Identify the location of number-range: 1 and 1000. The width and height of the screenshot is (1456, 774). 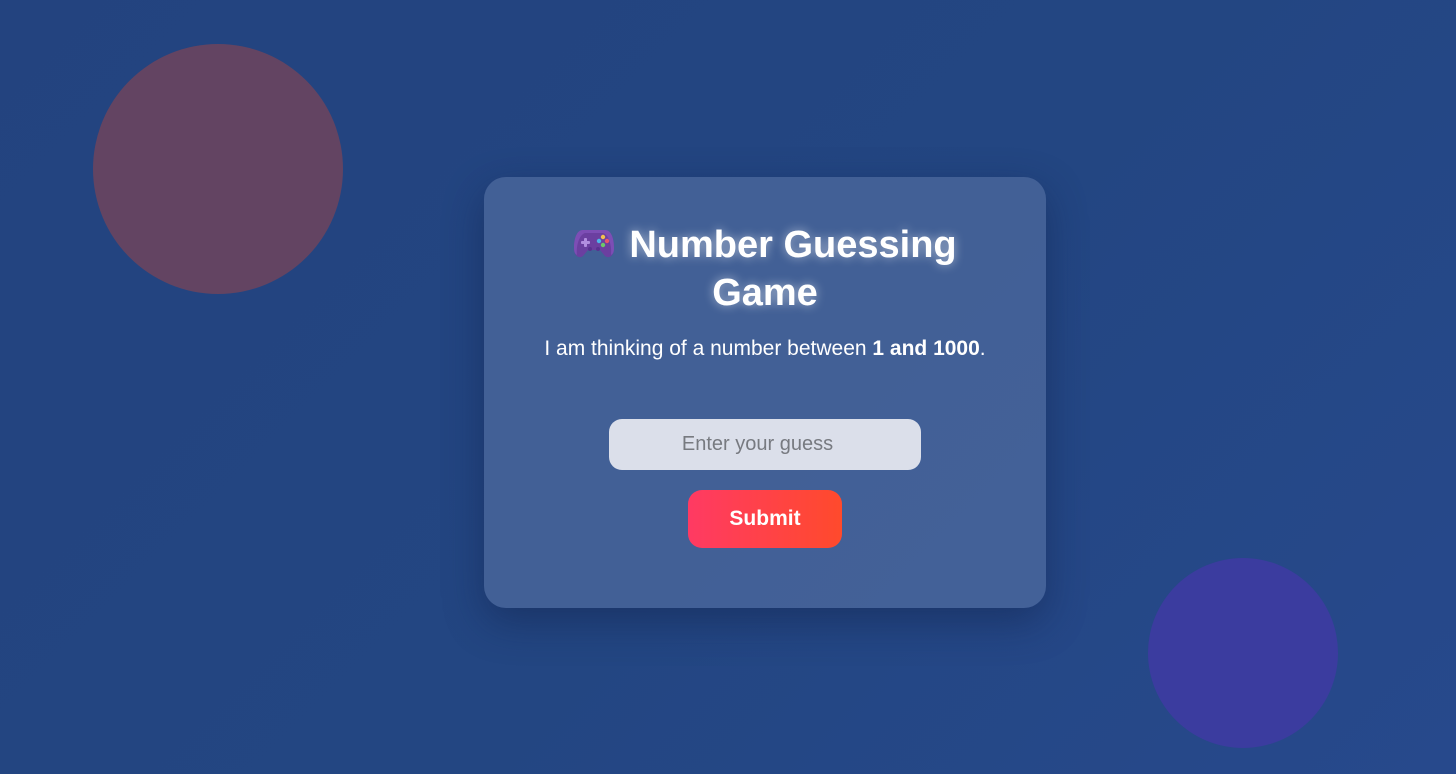
(926, 348).